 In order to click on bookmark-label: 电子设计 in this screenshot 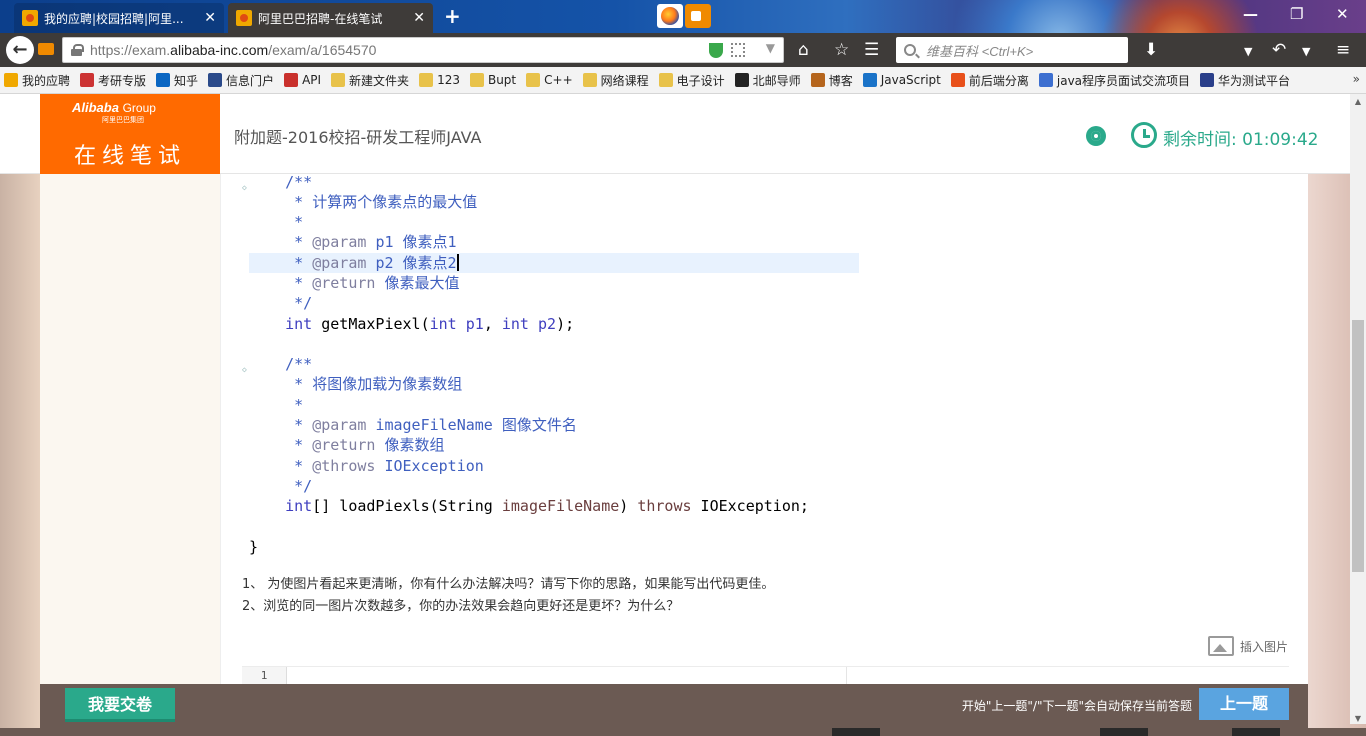, I will do `click(700, 80)`.